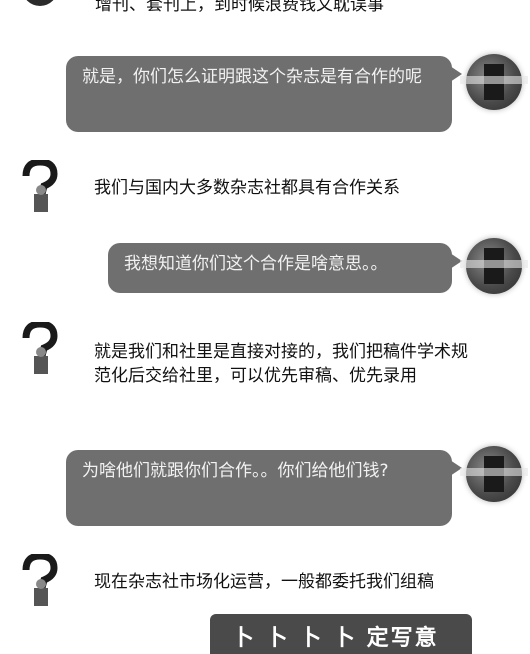  I want to click on message-text: 为啥他们就跟你们合作。。你们给他们钱?, so click(235, 471).